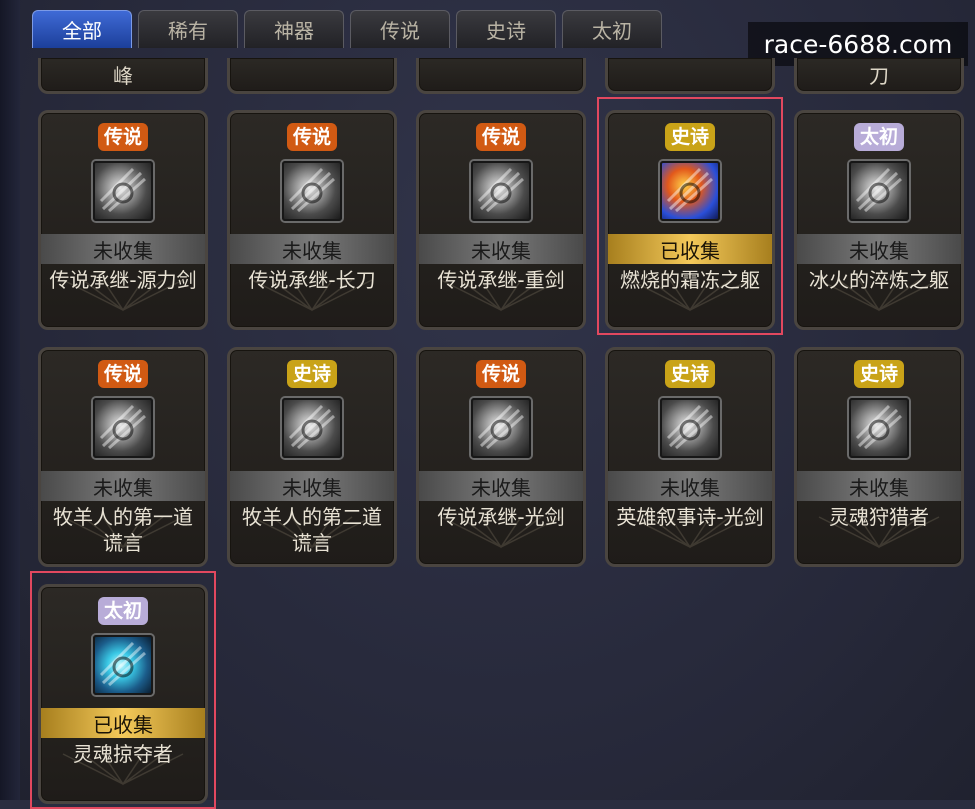 This screenshot has width=975, height=809. I want to click on shepherd-first-icon, so click(123, 428).